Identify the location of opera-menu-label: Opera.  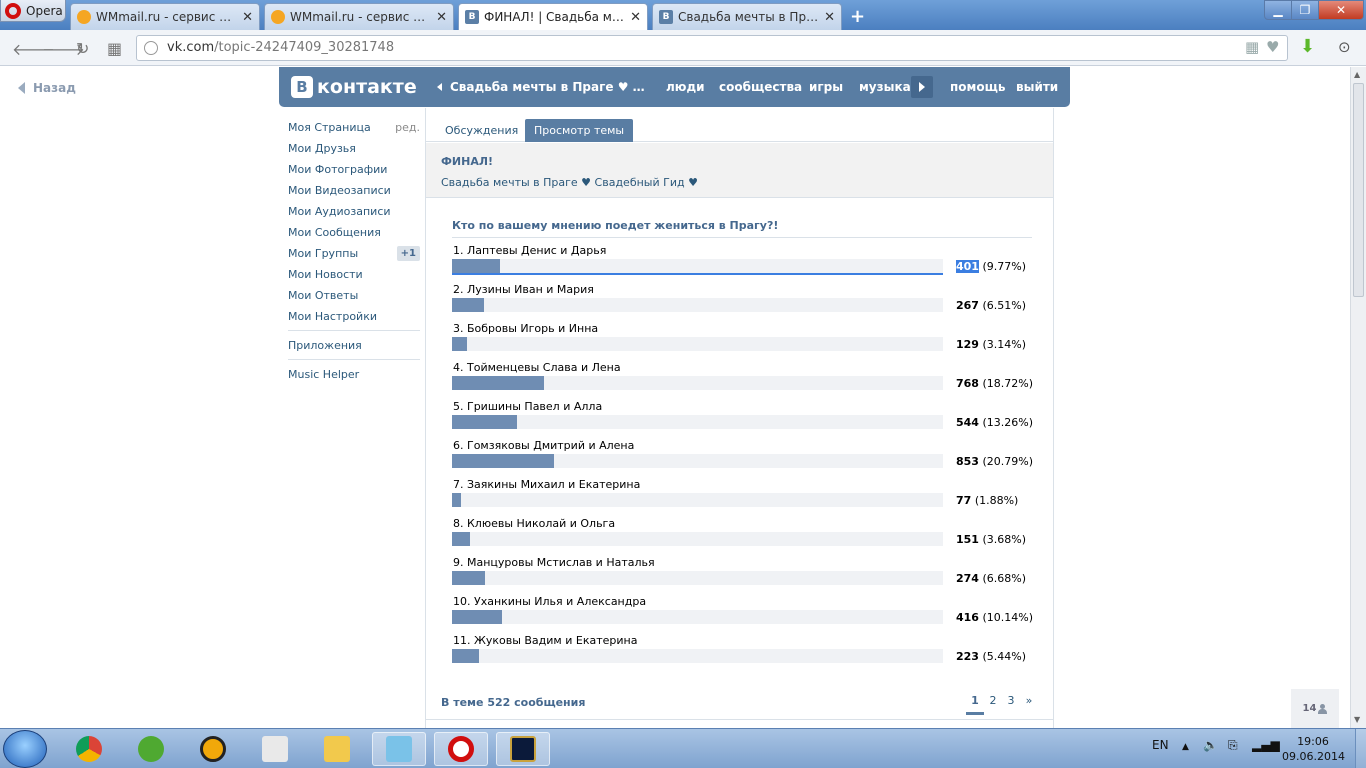
(44, 10).